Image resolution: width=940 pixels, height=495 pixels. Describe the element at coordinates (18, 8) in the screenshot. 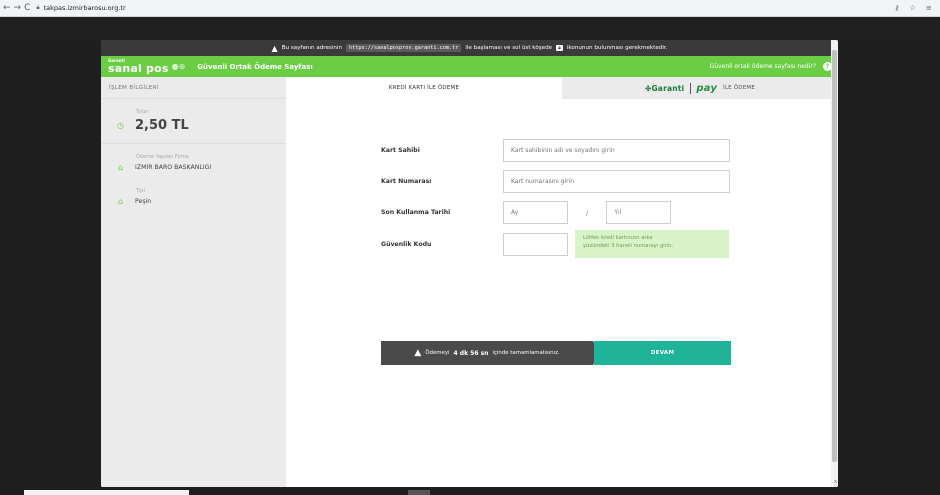

I see `forward-icon: →` at that location.